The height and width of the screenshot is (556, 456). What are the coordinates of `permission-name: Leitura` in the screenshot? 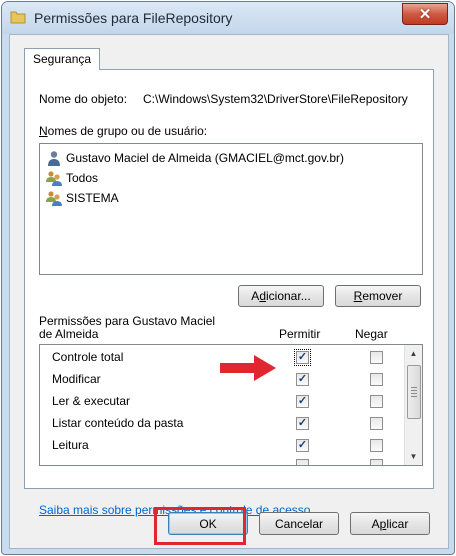 It's located at (70, 445).